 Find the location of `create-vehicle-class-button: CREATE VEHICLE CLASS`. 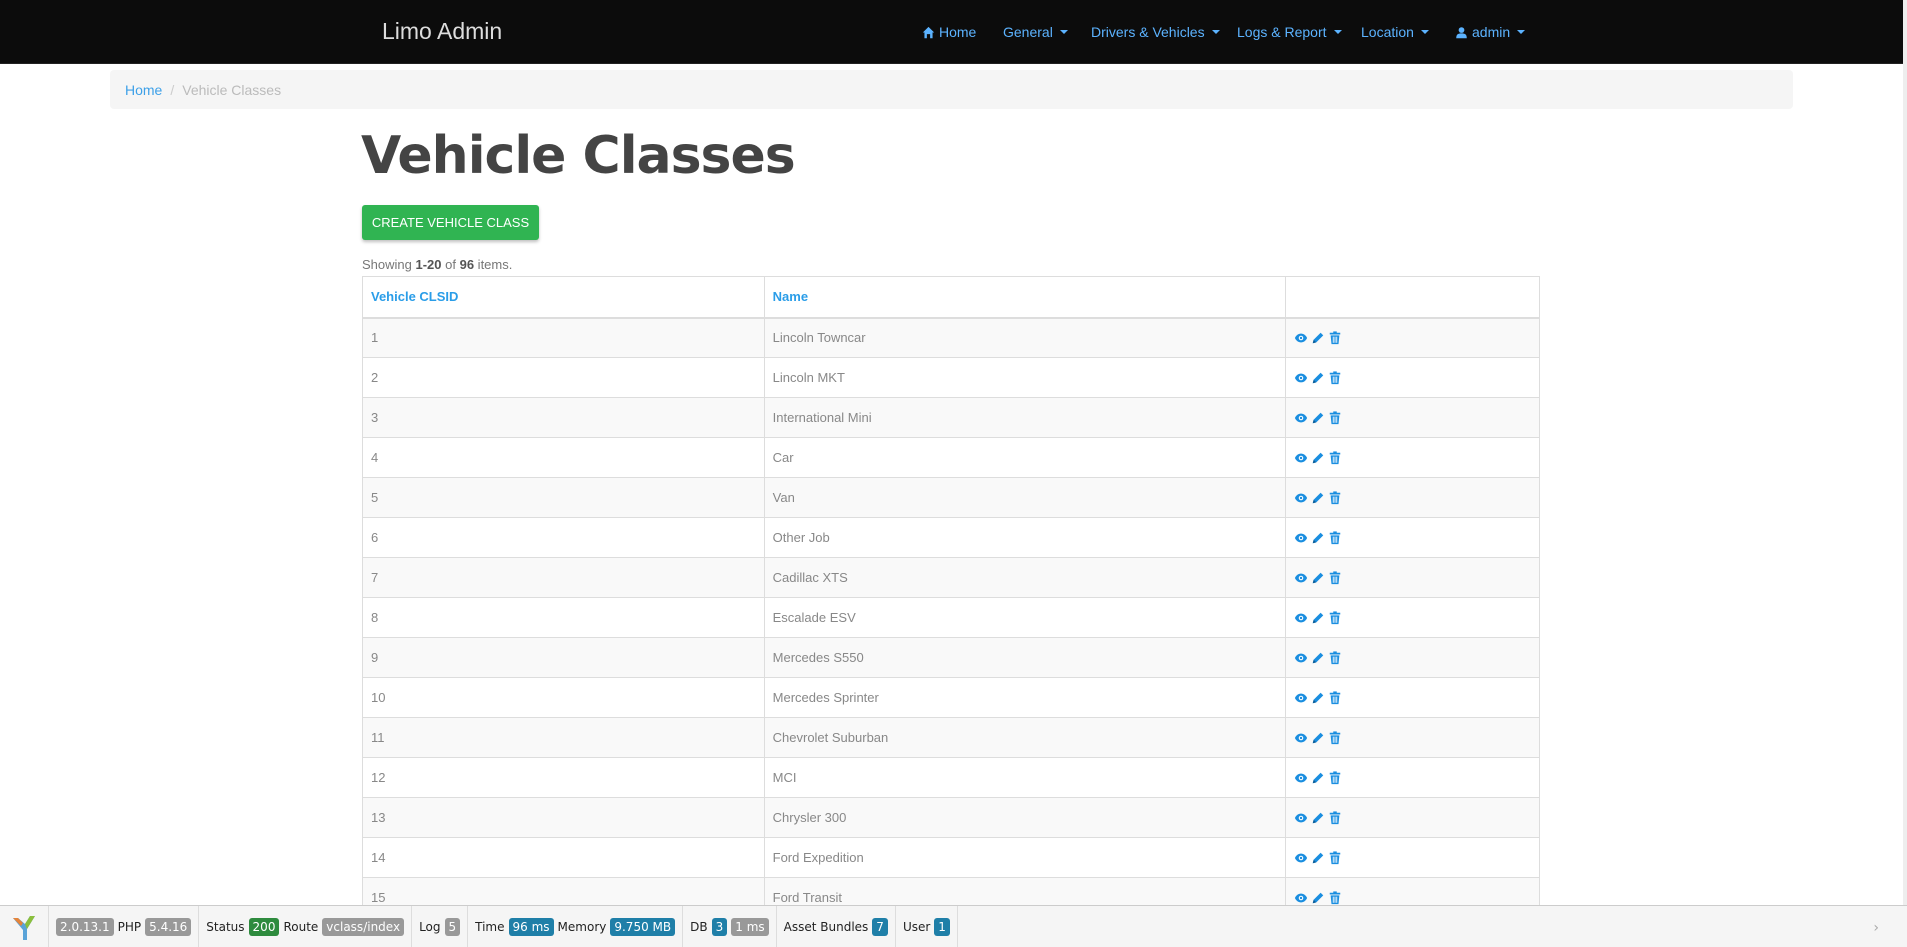

create-vehicle-class-button: CREATE VEHICLE CLASS is located at coordinates (450, 222).